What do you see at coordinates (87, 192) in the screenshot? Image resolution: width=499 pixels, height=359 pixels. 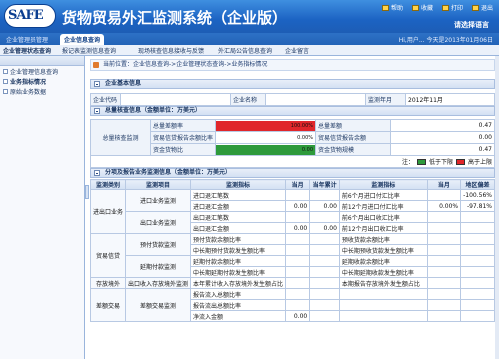 I see `sidebar-collapse-handle` at bounding box center [87, 192].